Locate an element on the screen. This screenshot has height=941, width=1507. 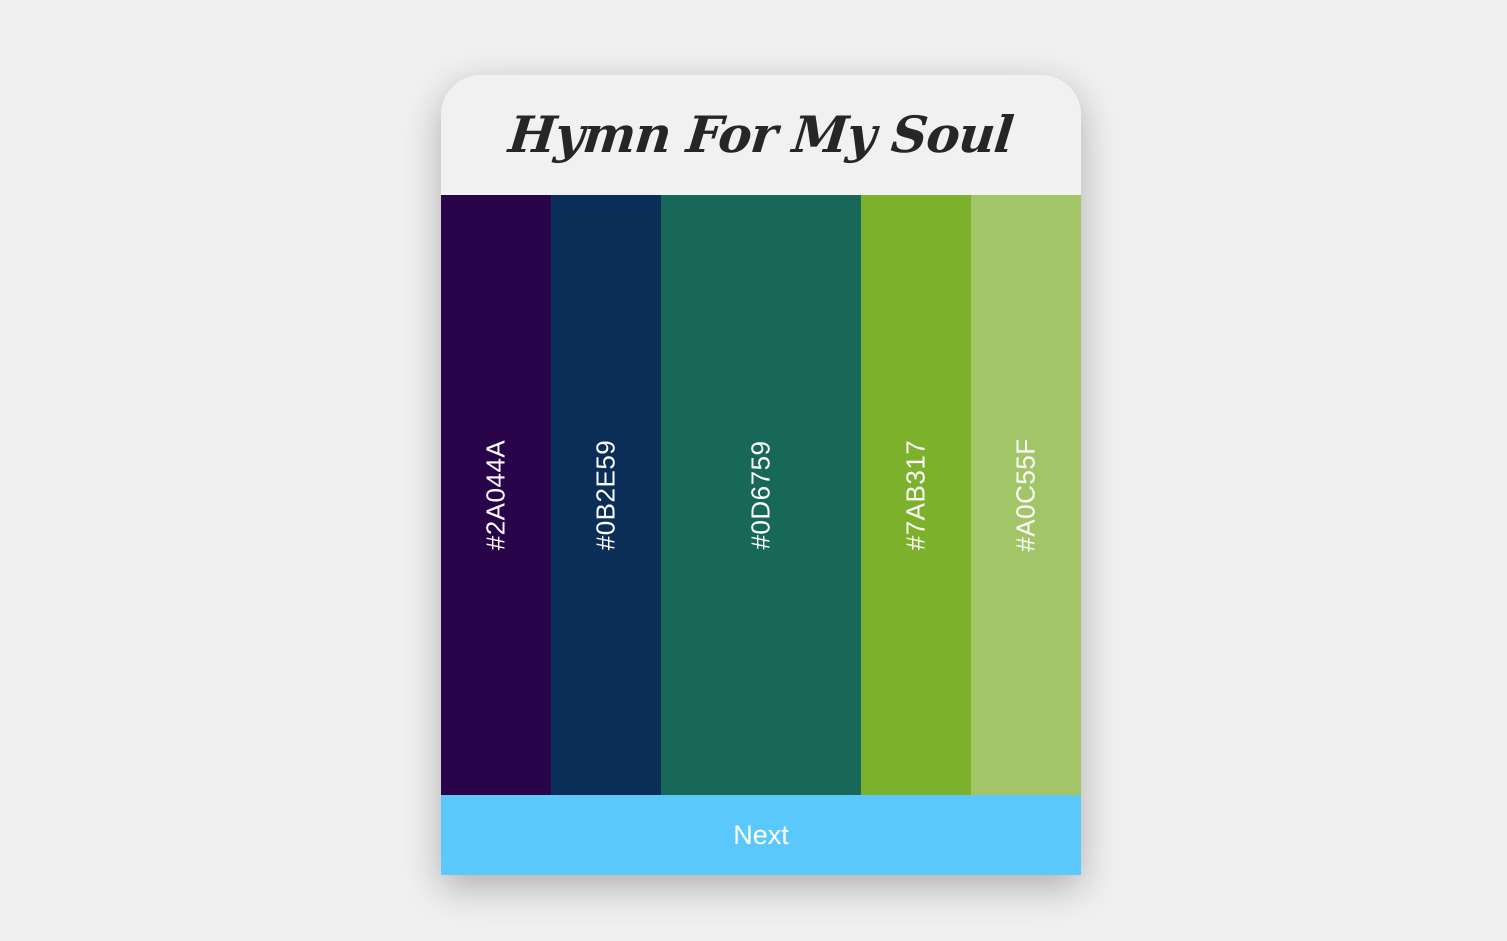
next-button: Next is located at coordinates (761, 835).